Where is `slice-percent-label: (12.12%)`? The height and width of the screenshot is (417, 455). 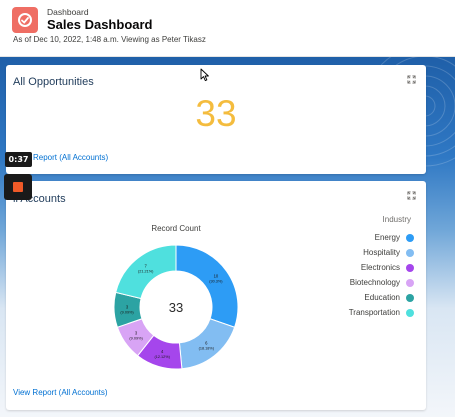
slice-percent-label: (12.12%) is located at coordinates (162, 357).